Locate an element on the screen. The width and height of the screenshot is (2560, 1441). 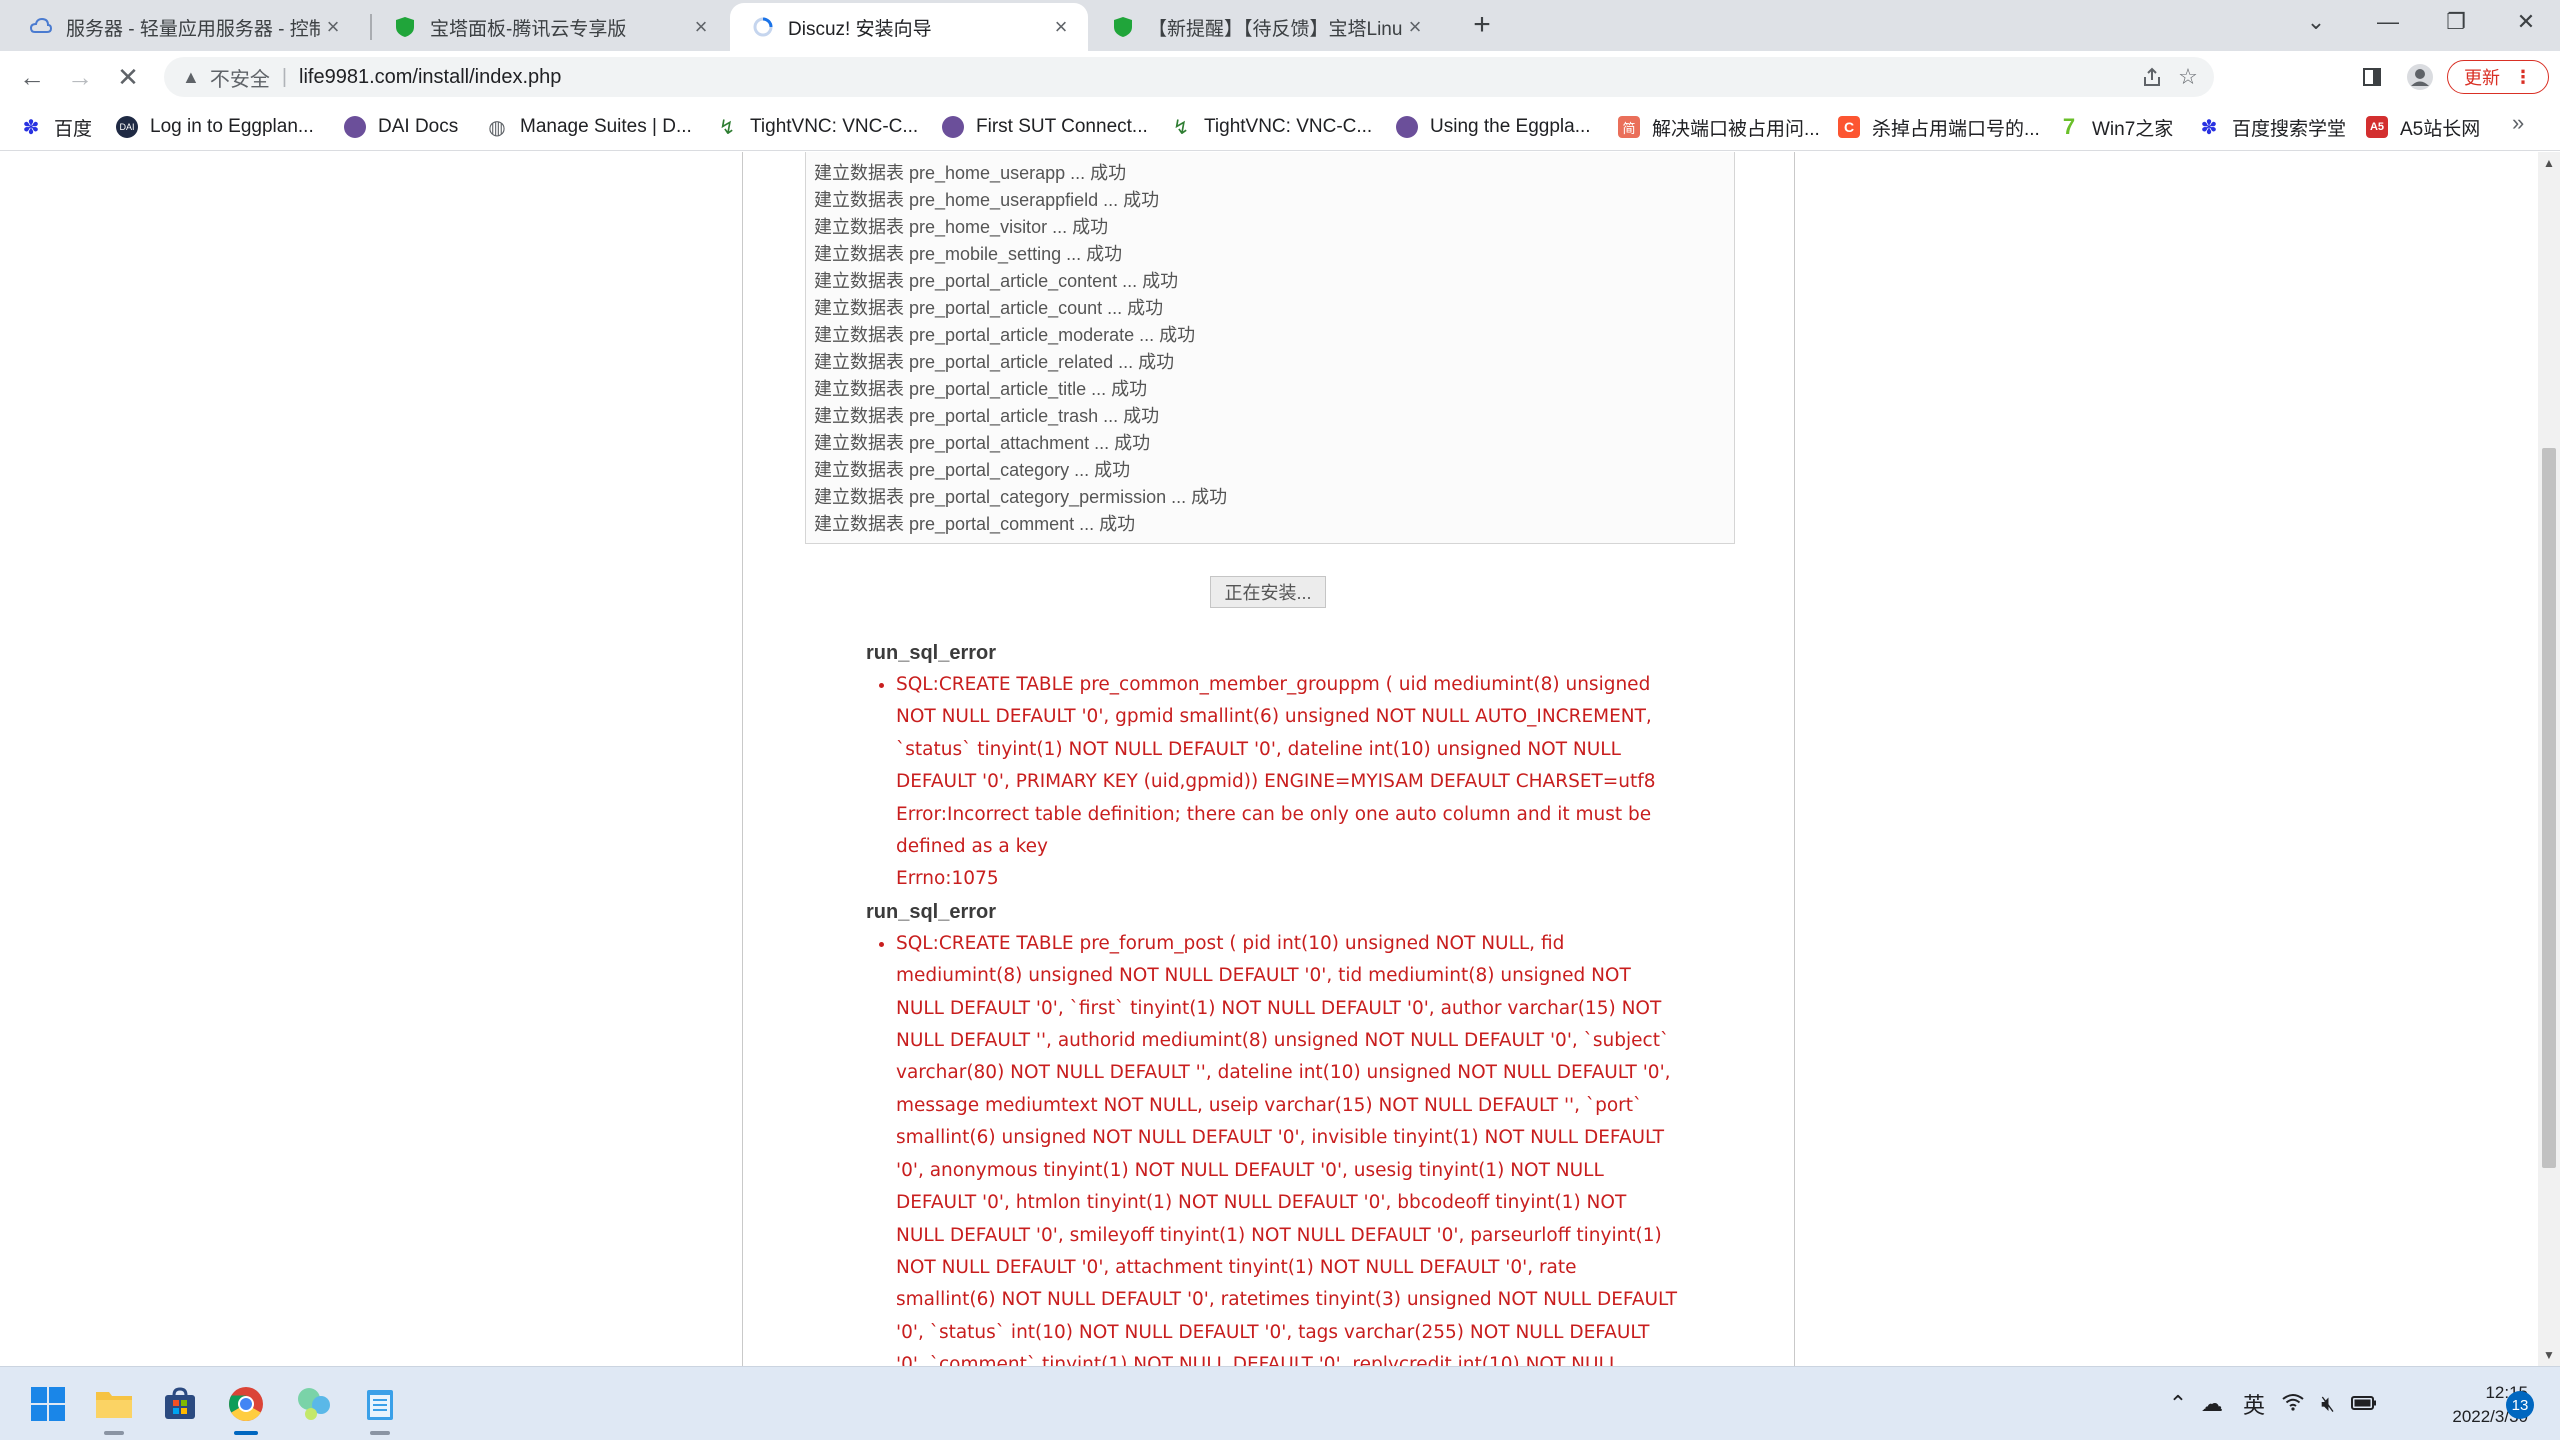
log-line: 建立数据表 pre_portal_article_count ... 成功 is located at coordinates (989, 308).